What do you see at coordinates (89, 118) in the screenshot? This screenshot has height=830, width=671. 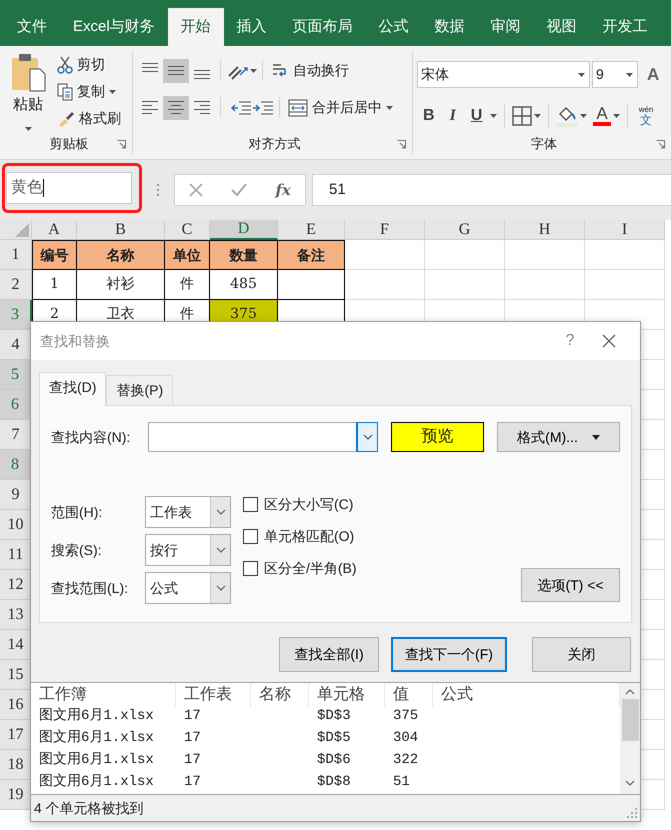 I see `format-painter-button: 格式刷` at bounding box center [89, 118].